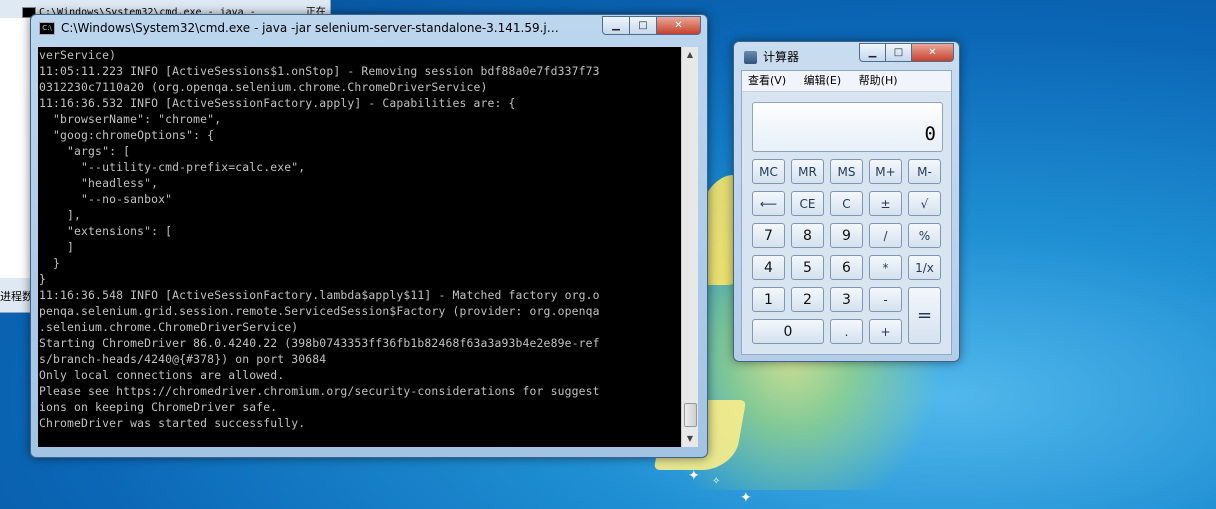  Describe the element at coordinates (885, 299) in the screenshot. I see `key-sub-button: -` at that location.